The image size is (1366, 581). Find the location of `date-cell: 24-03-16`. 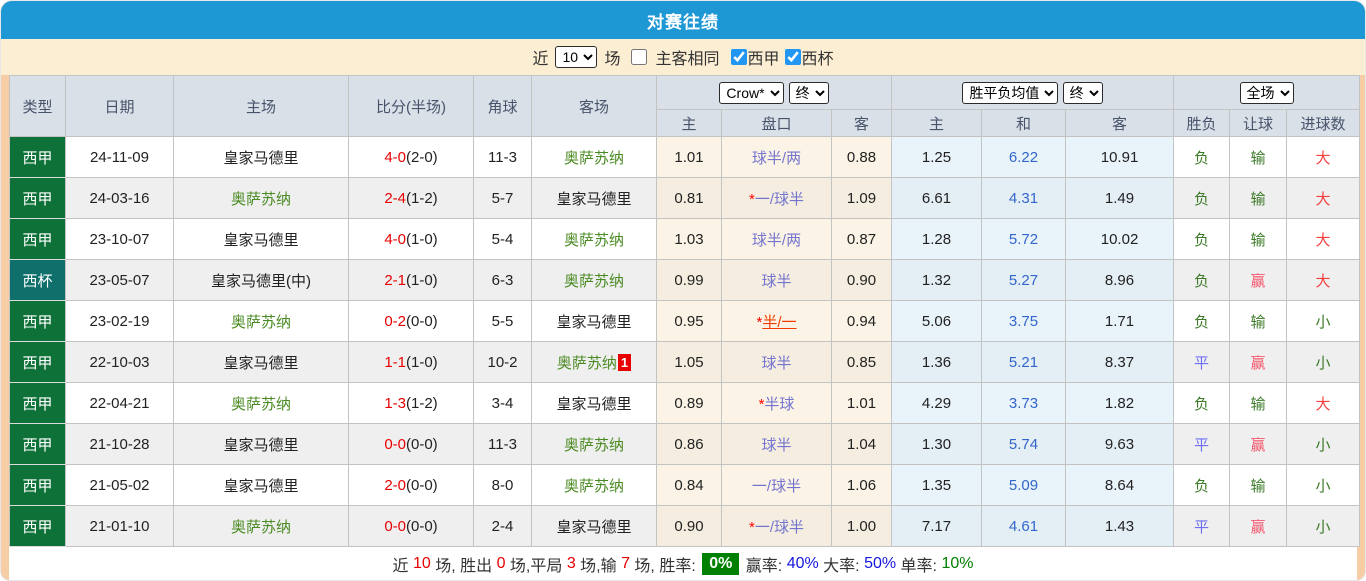

date-cell: 24-03-16 is located at coordinates (119, 198).